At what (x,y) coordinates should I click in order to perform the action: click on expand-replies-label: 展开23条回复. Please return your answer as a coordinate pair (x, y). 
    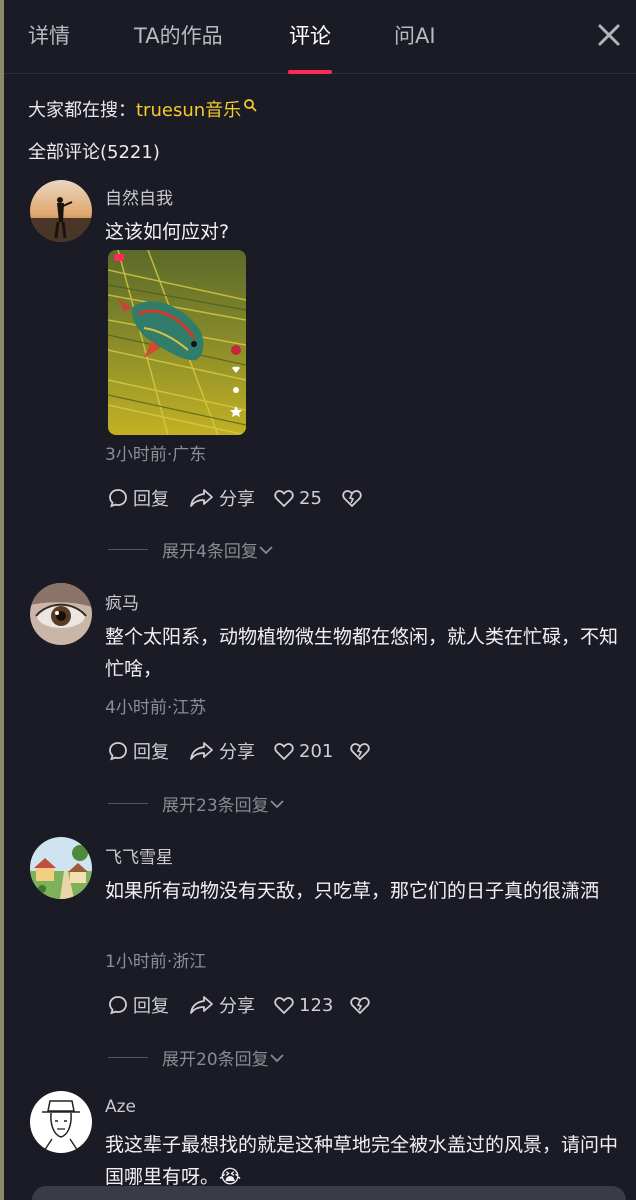
    Looking at the image, I should click on (215, 806).